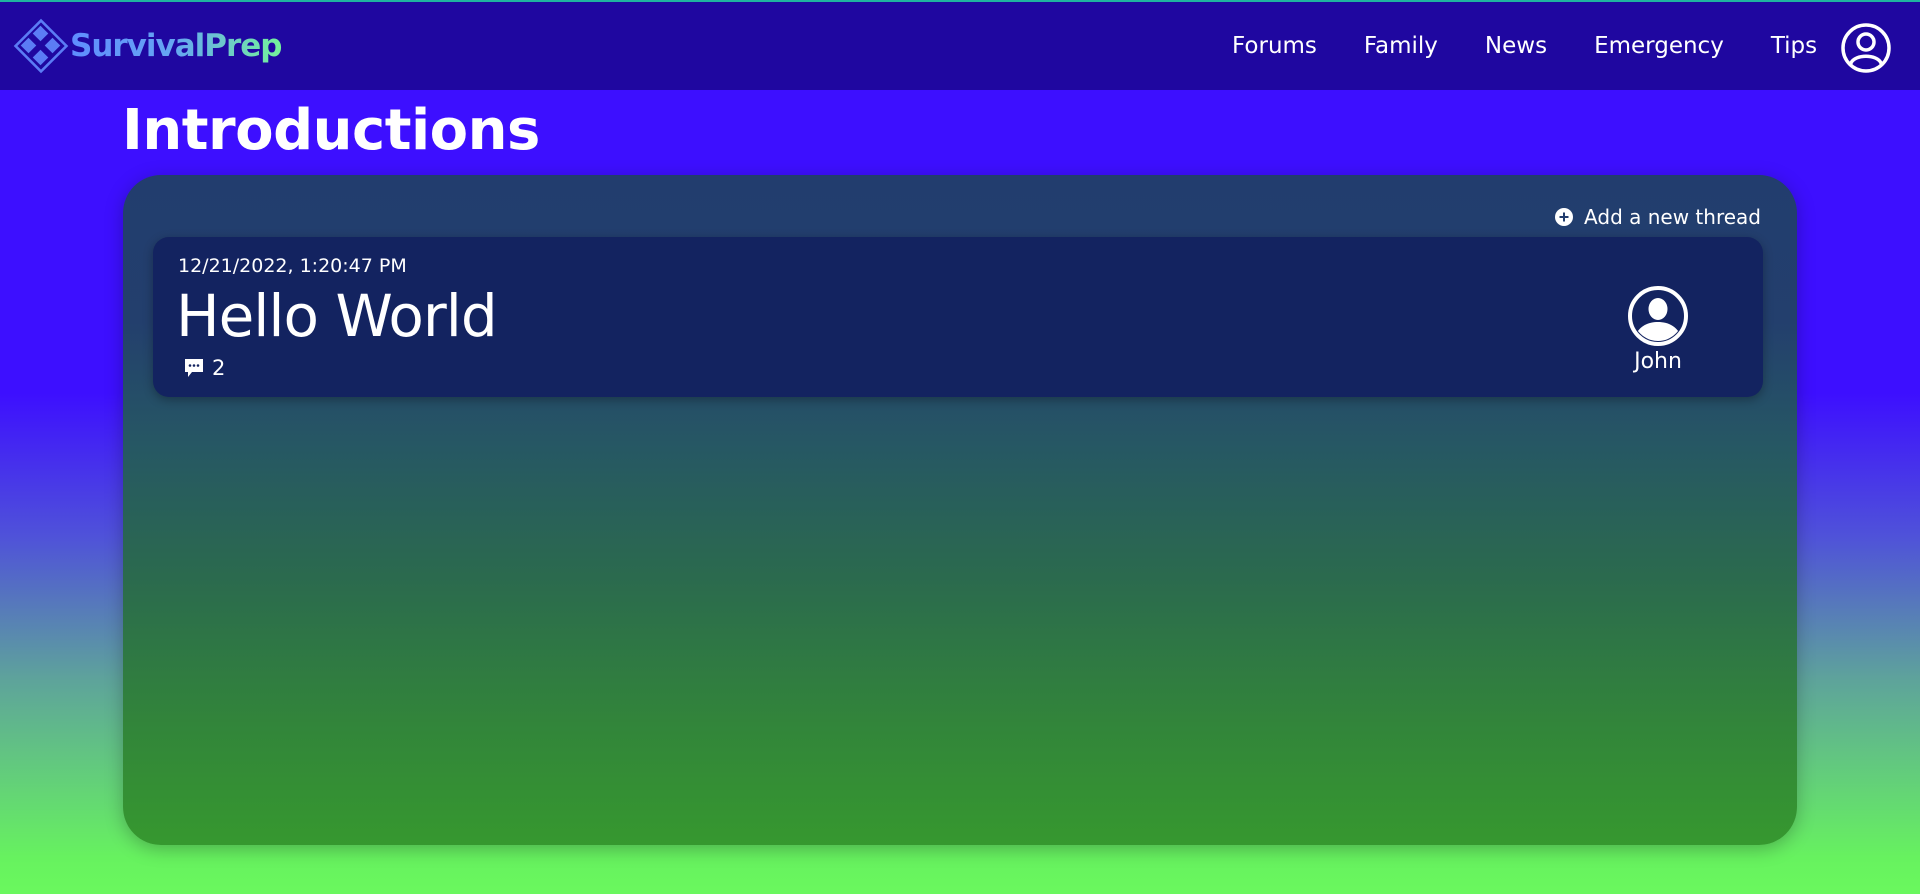 The image size is (1920, 894). Describe the element at coordinates (1658, 316) in the screenshot. I see `user-avatar-icon` at that location.